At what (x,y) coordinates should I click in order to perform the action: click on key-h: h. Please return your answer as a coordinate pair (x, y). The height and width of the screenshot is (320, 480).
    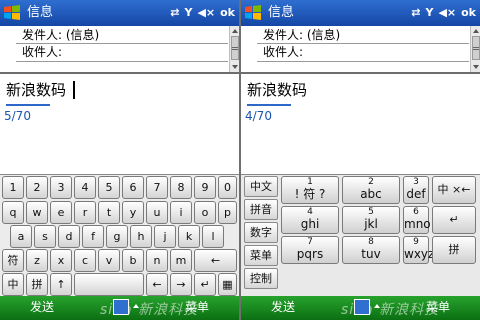
    Looking at the image, I should click on (141, 236).